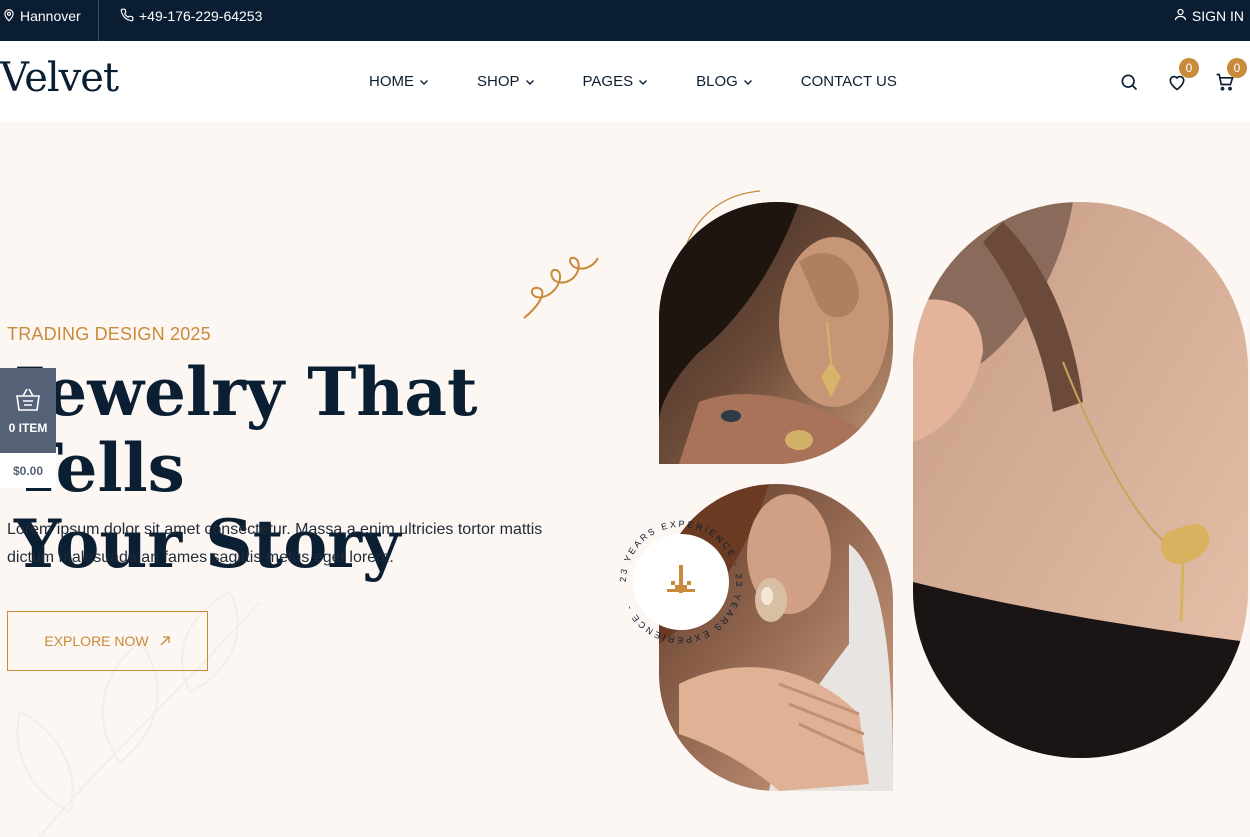 The width and height of the screenshot is (1250, 837). Describe the element at coordinates (561, 287) in the screenshot. I see `swirl-decoration` at that location.